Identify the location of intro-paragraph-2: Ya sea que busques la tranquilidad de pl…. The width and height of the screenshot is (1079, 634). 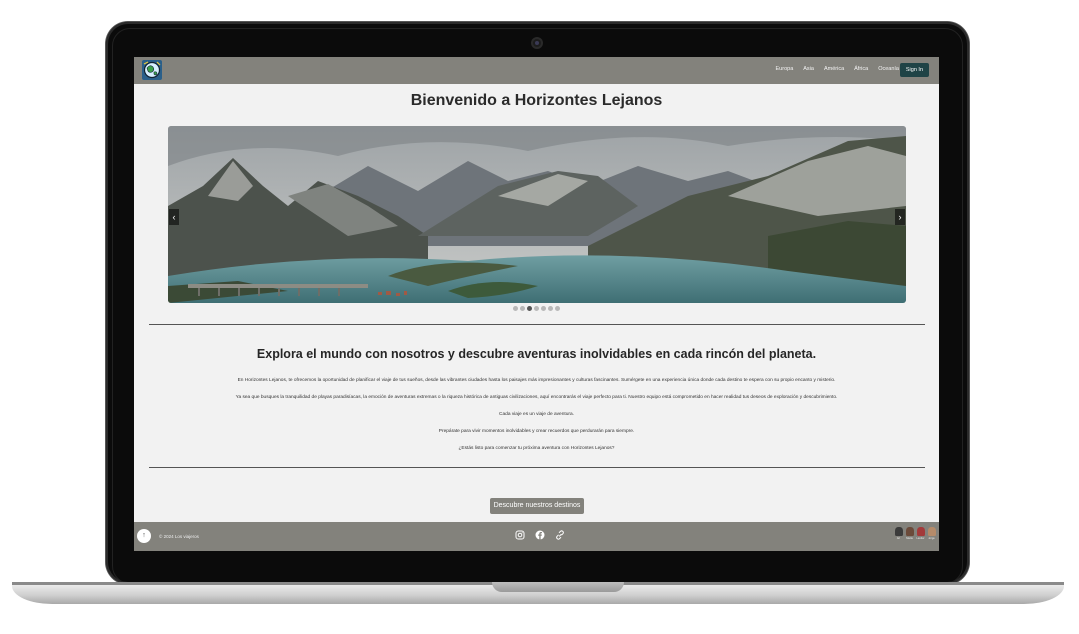
(536, 397).